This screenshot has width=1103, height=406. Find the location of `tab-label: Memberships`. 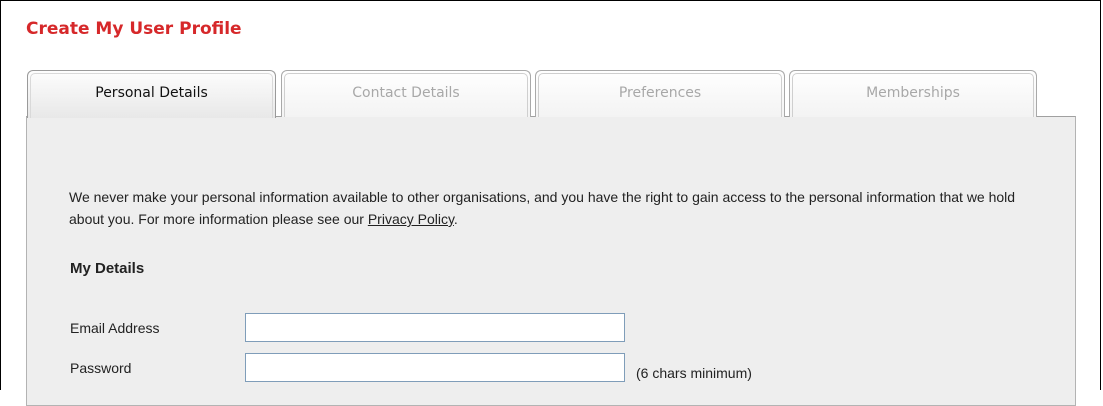

tab-label: Memberships is located at coordinates (913, 93).